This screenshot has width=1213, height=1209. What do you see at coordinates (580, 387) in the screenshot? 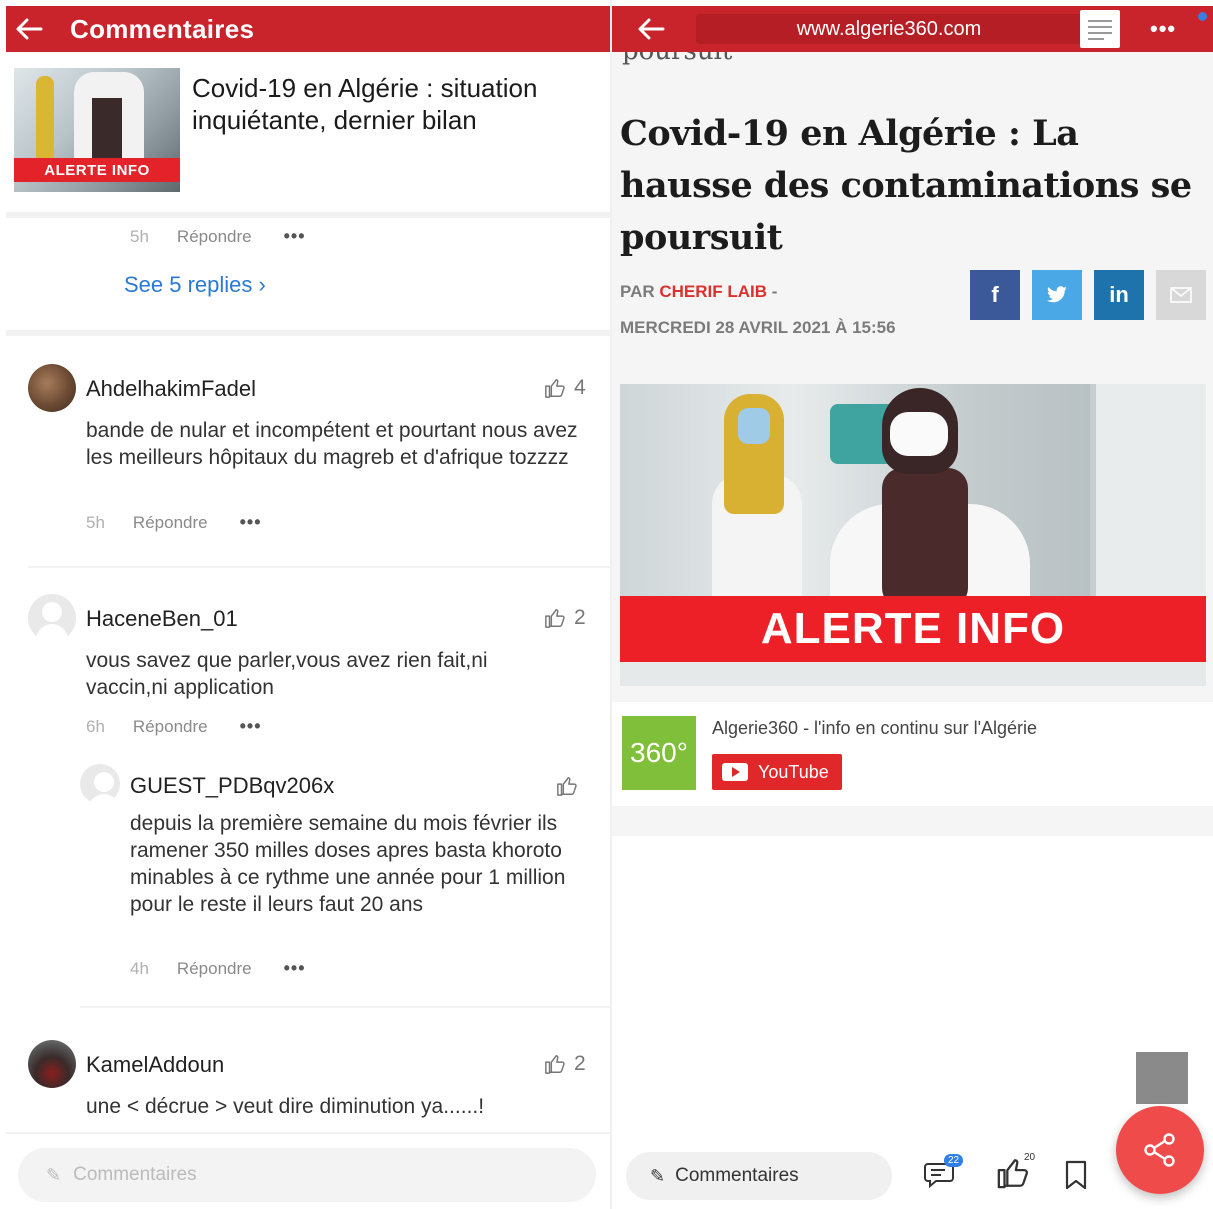
I see `like-count: 4` at bounding box center [580, 387].